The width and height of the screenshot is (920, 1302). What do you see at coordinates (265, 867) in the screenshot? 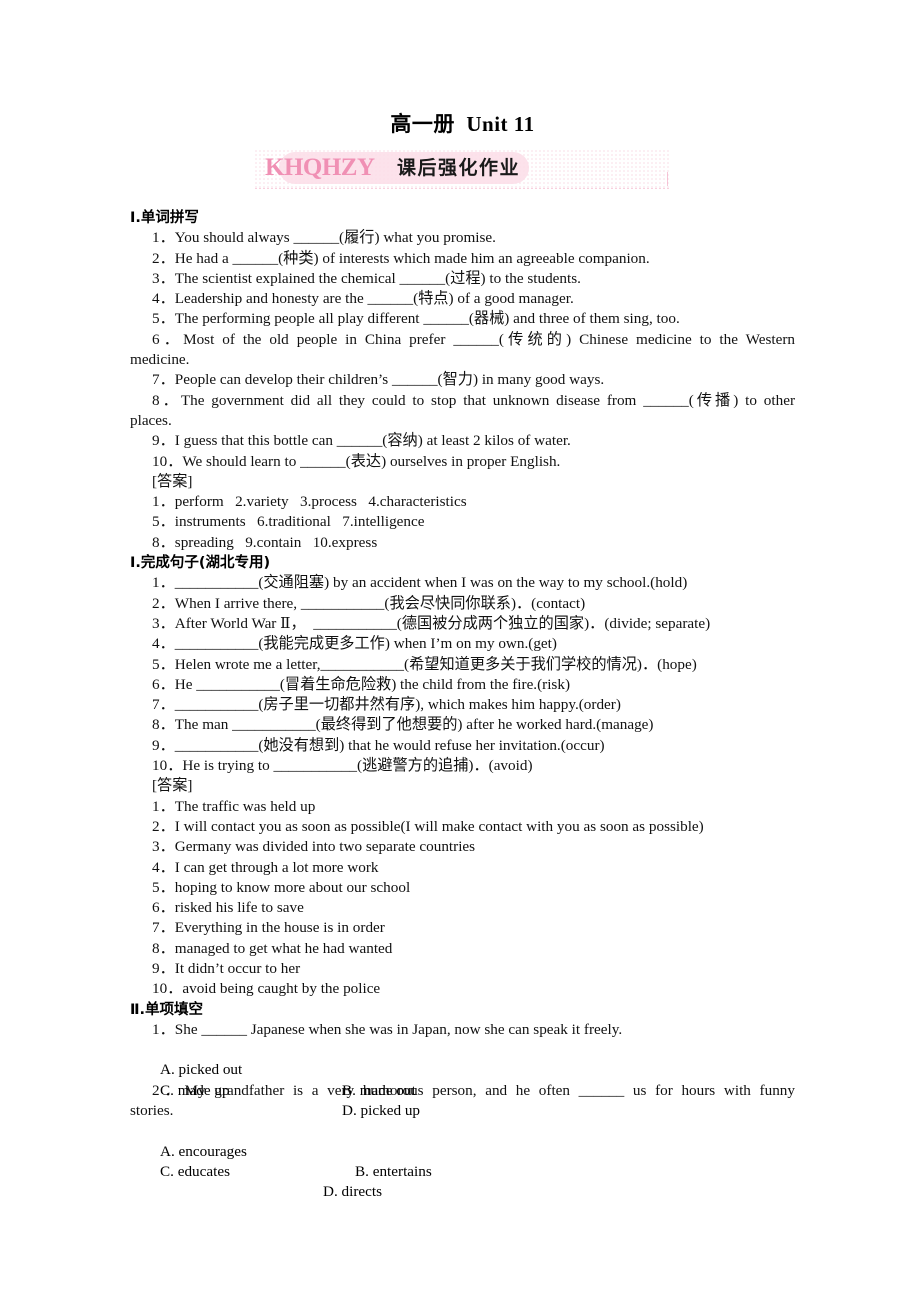
I see `answer-item: 4．I can get through a lot more work` at bounding box center [265, 867].